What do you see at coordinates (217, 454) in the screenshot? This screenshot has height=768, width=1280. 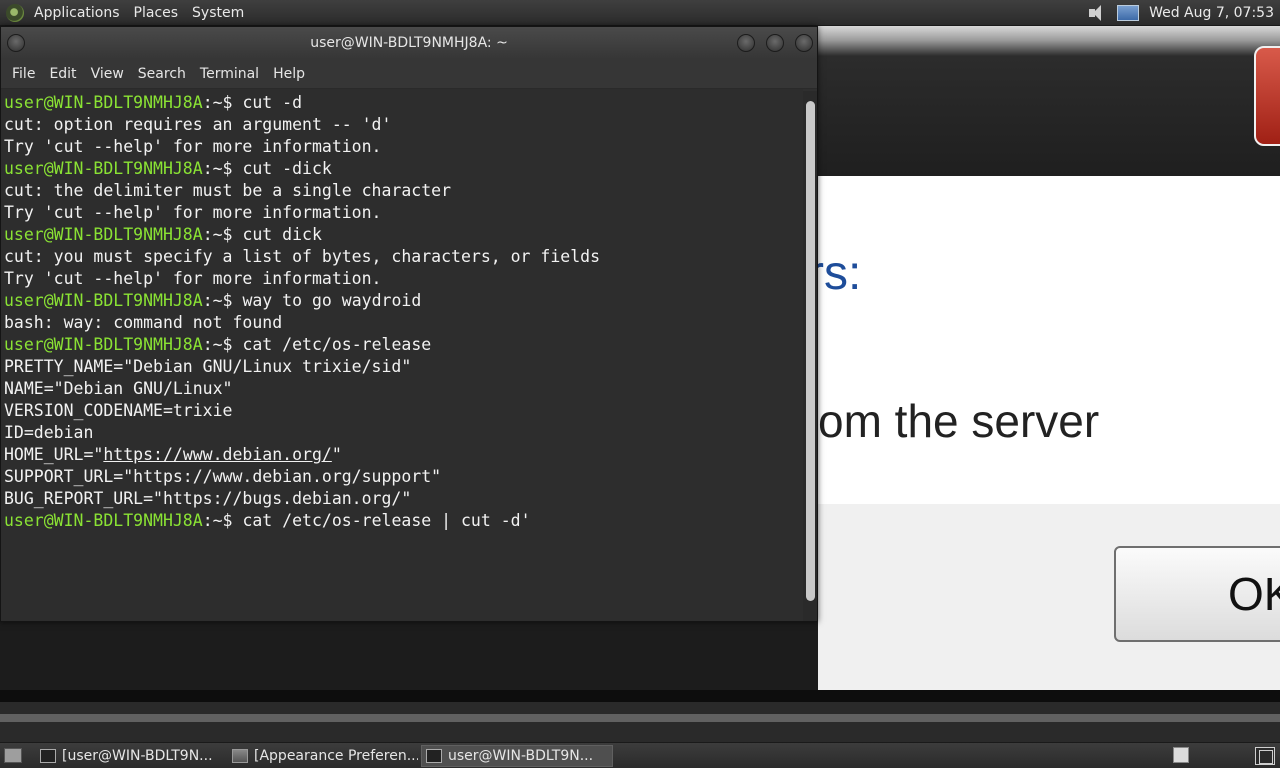 I see `home-url-link: https://www.debian.org/` at bounding box center [217, 454].